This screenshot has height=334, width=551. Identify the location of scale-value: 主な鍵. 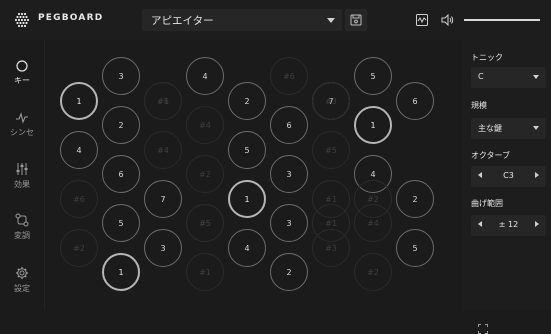
(490, 128).